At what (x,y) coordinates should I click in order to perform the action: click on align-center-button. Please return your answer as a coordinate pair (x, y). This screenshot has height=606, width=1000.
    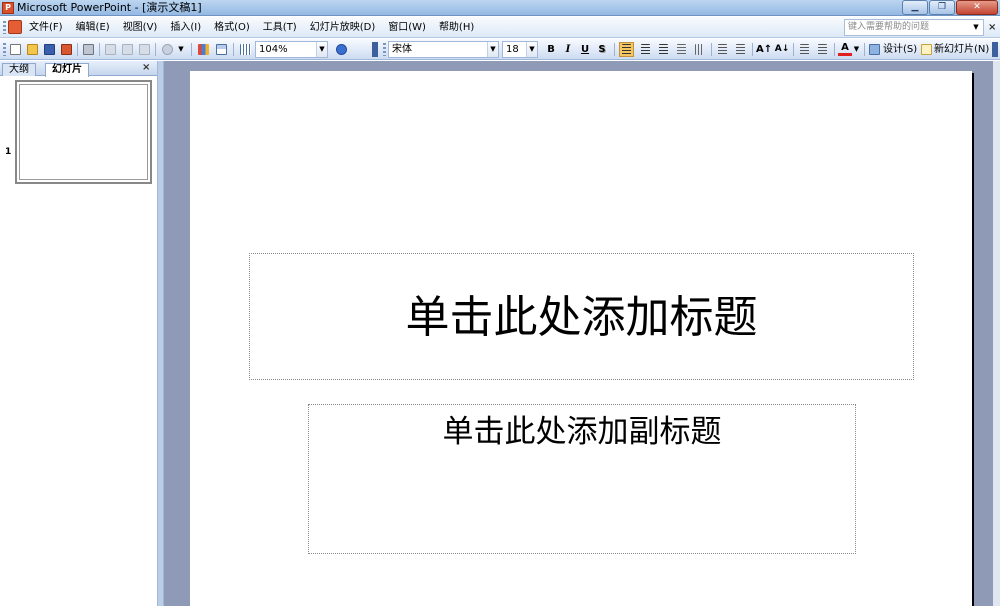
    Looking at the image, I should click on (645, 49).